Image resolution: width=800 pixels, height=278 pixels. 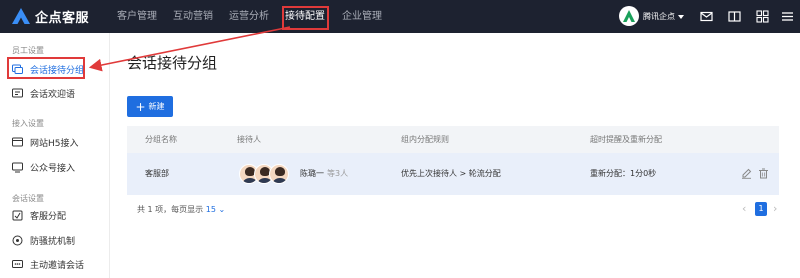 I want to click on sidebar-item-web-h5: 网站H5接入, so click(x=54, y=142).